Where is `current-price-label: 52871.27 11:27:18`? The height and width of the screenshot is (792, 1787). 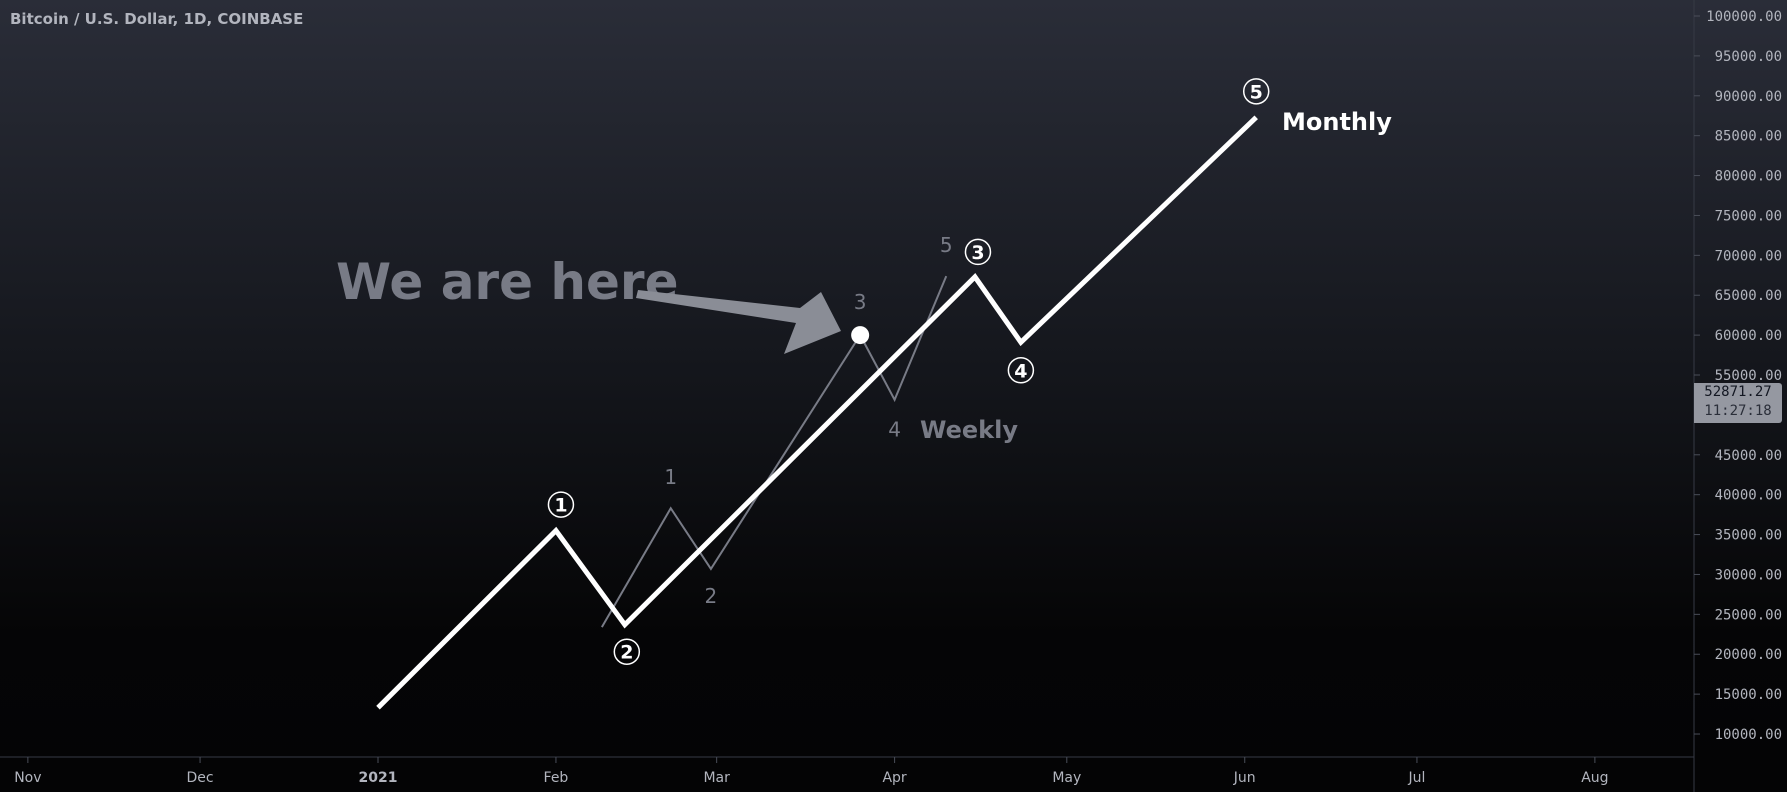 current-price-label: 52871.27 11:27:18 is located at coordinates (1738, 403).